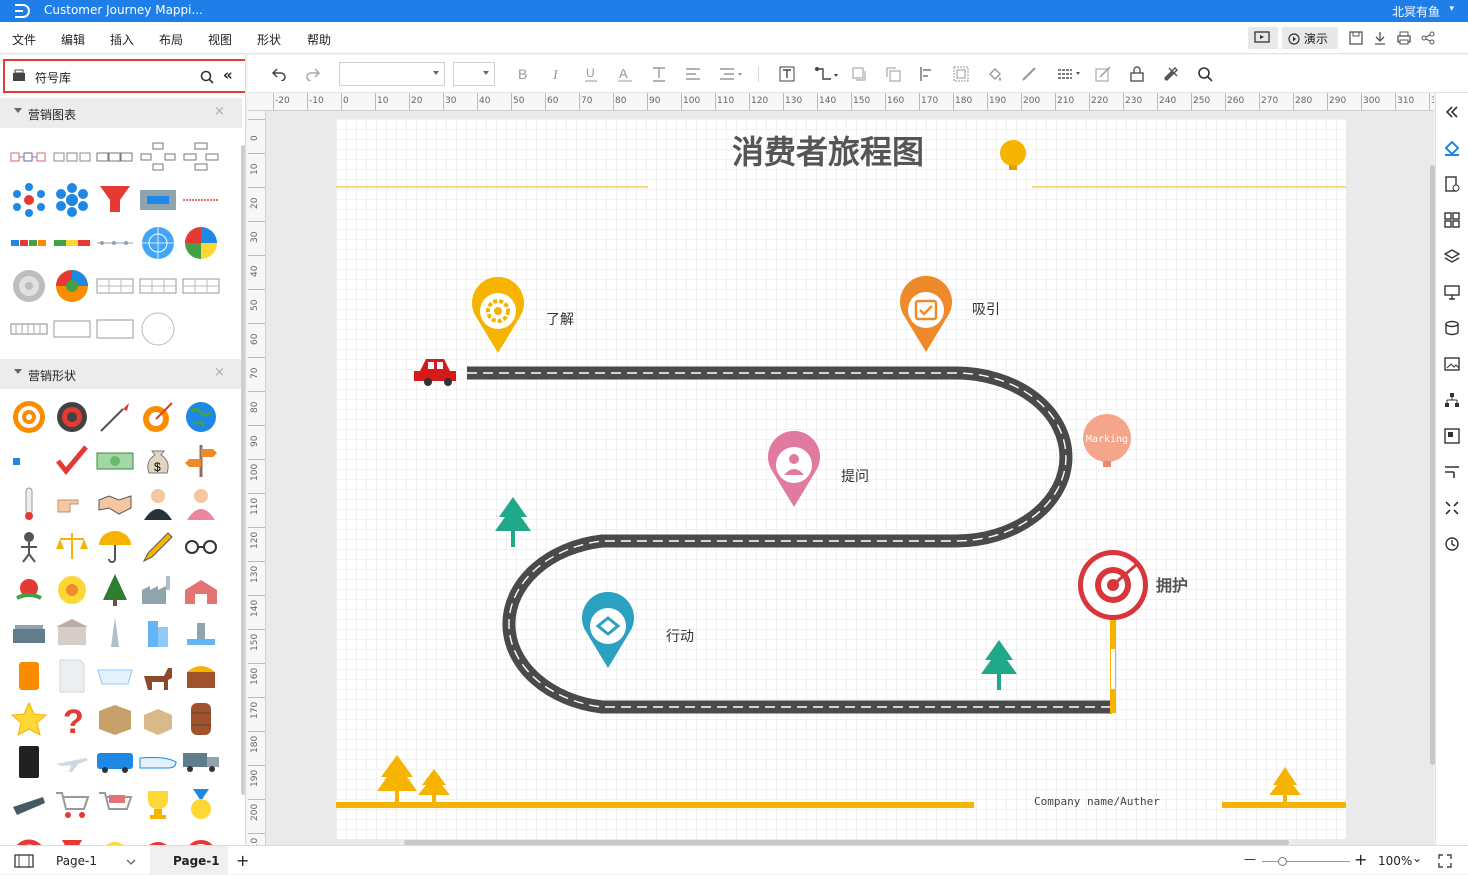 This screenshot has width=1468, height=875. I want to click on shape-globe, so click(201, 417).